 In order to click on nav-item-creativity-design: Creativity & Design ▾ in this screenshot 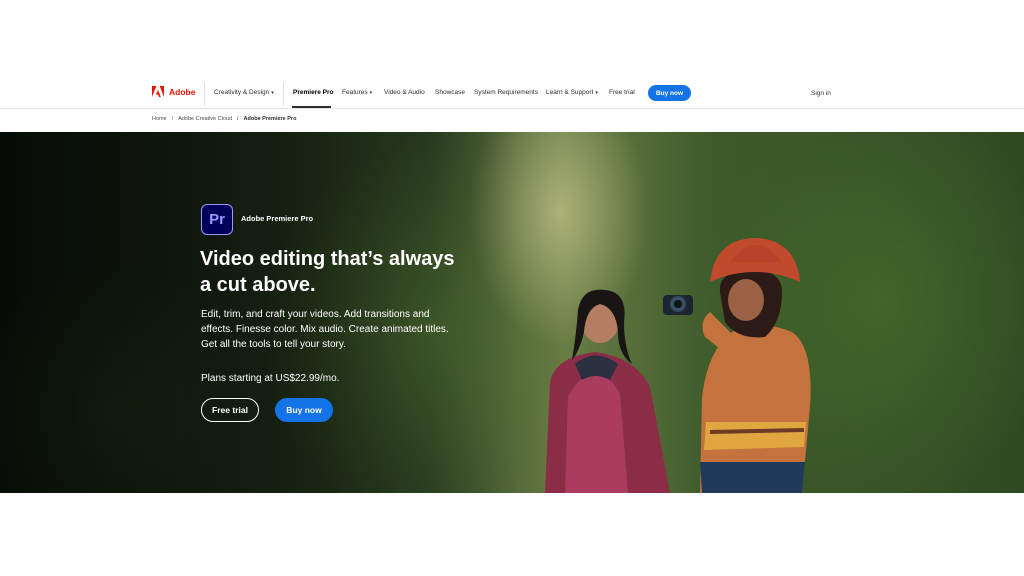, I will do `click(244, 92)`.